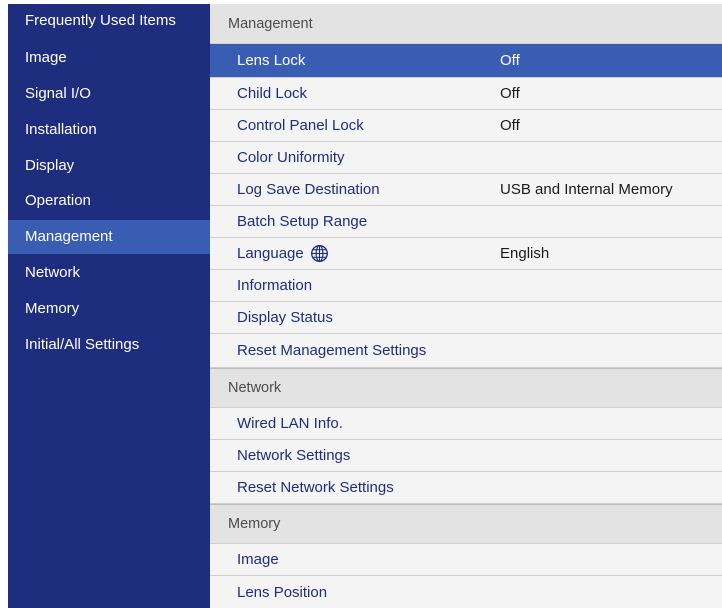 This screenshot has height=608, width=722. Describe the element at coordinates (109, 201) in the screenshot. I see `sidebar-item-operation: Operation` at that location.